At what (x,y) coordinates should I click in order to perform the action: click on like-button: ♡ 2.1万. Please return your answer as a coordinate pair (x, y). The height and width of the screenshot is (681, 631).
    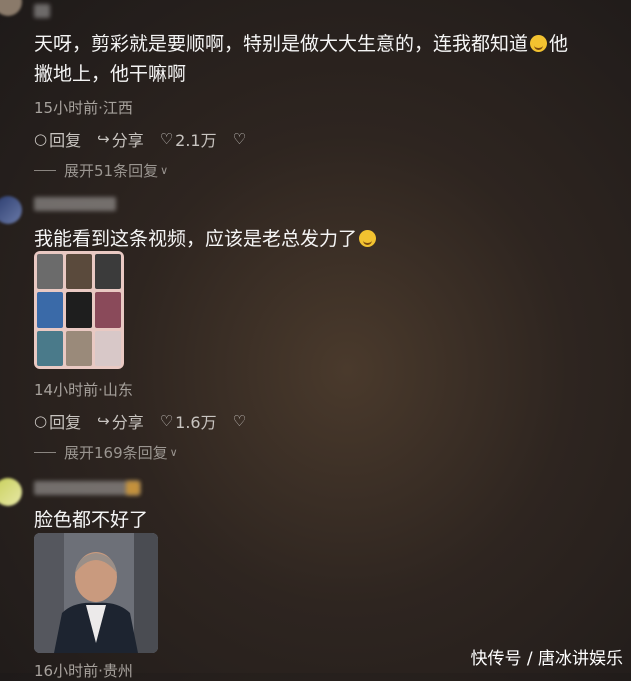
    Looking at the image, I should click on (188, 139).